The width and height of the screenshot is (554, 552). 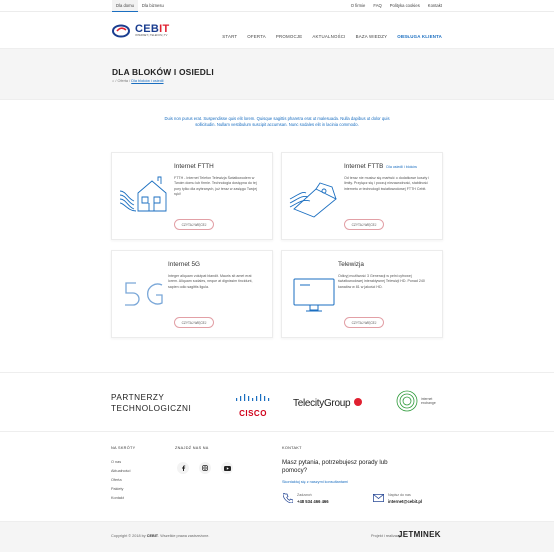 I want to click on partners-section, so click(x=277, y=401).